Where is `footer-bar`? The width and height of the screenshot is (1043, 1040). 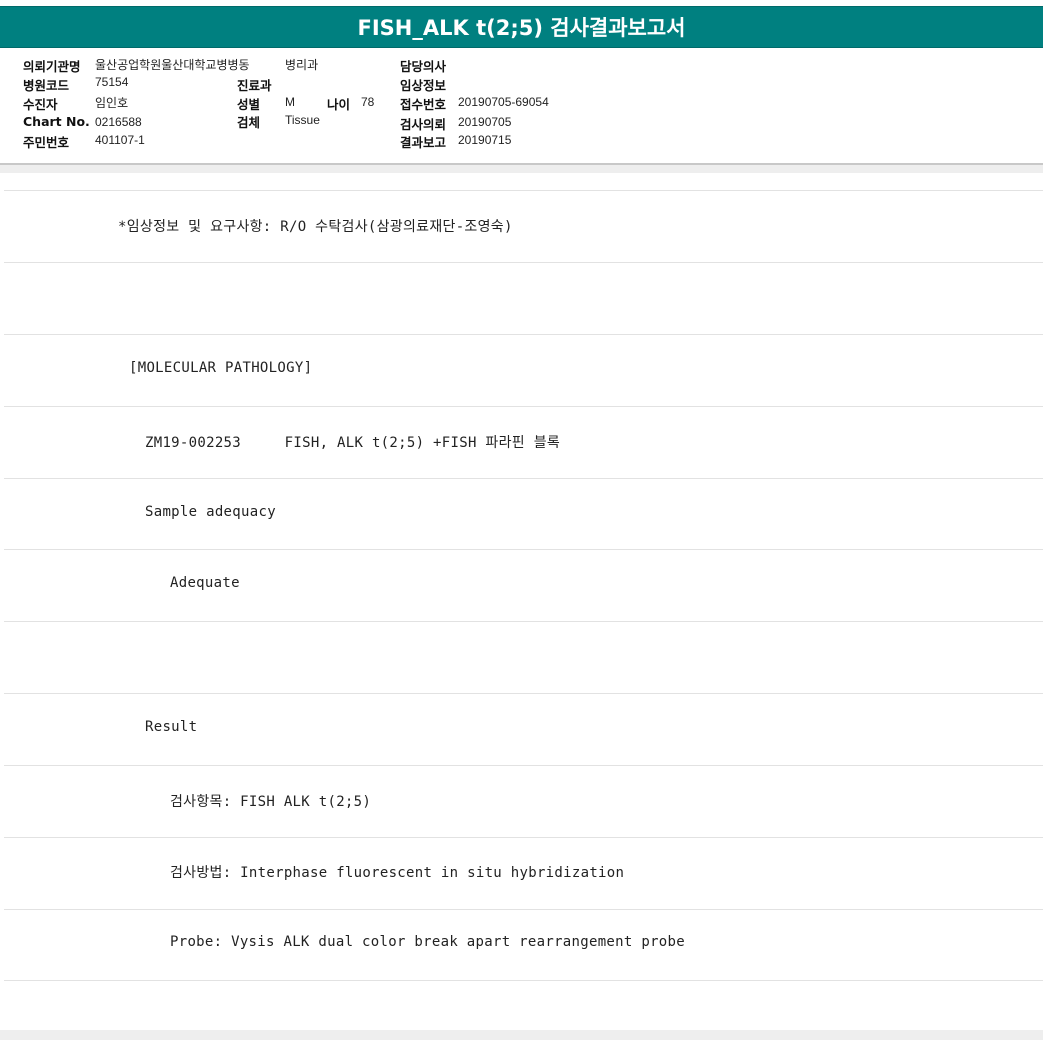
footer-bar is located at coordinates (521, 1035).